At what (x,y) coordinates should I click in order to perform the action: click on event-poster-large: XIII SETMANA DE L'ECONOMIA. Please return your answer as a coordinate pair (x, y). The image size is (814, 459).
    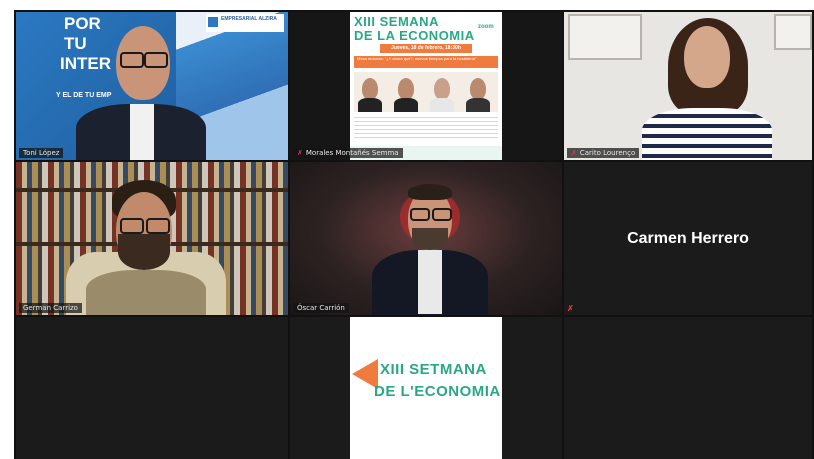
    Looking at the image, I should click on (426, 388).